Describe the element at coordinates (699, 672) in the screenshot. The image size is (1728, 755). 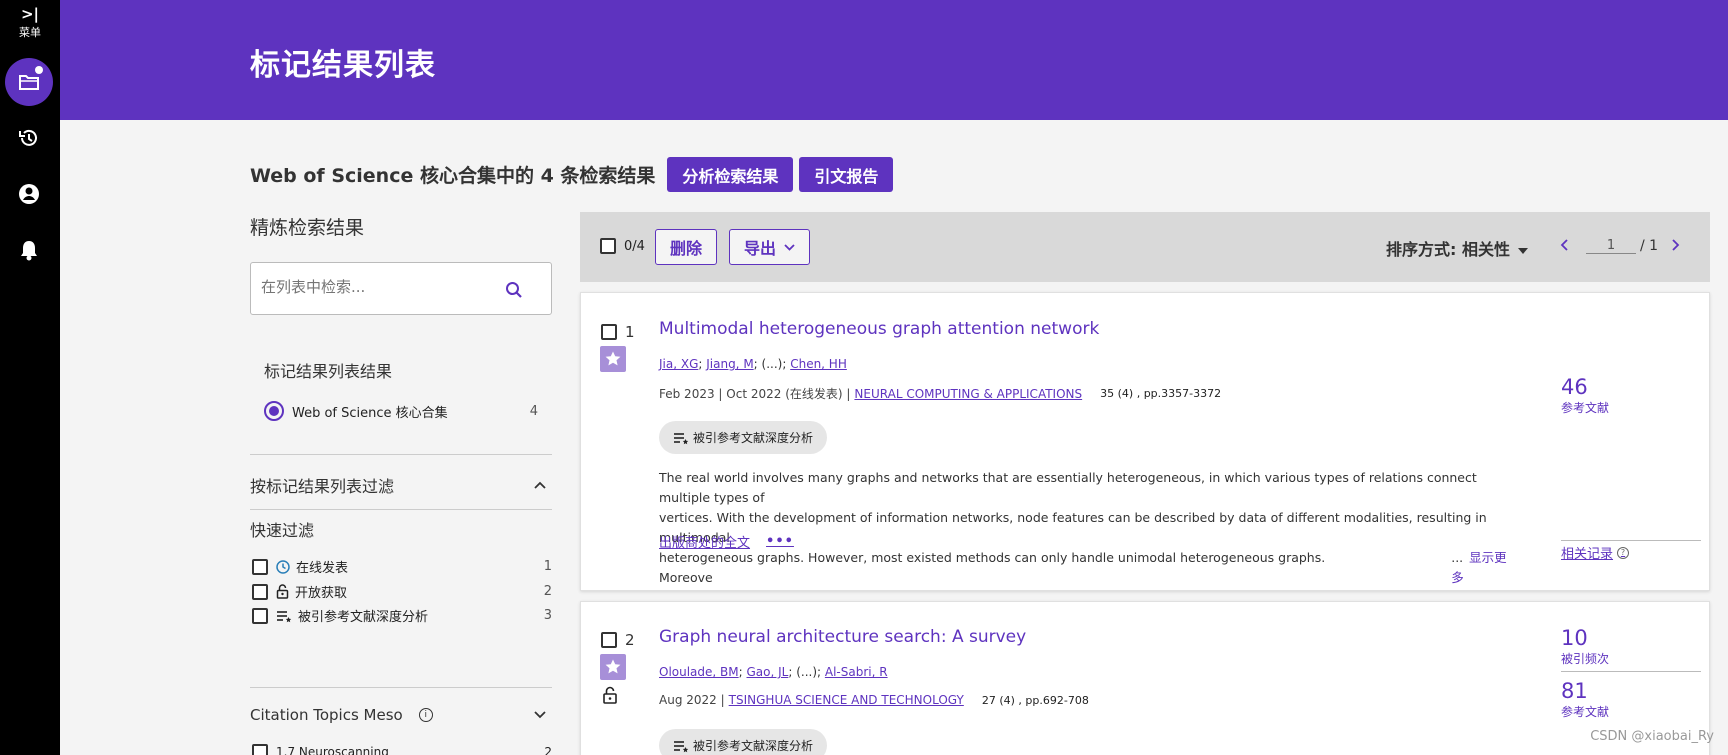
I see `author-link: Oloulade, BM` at that location.